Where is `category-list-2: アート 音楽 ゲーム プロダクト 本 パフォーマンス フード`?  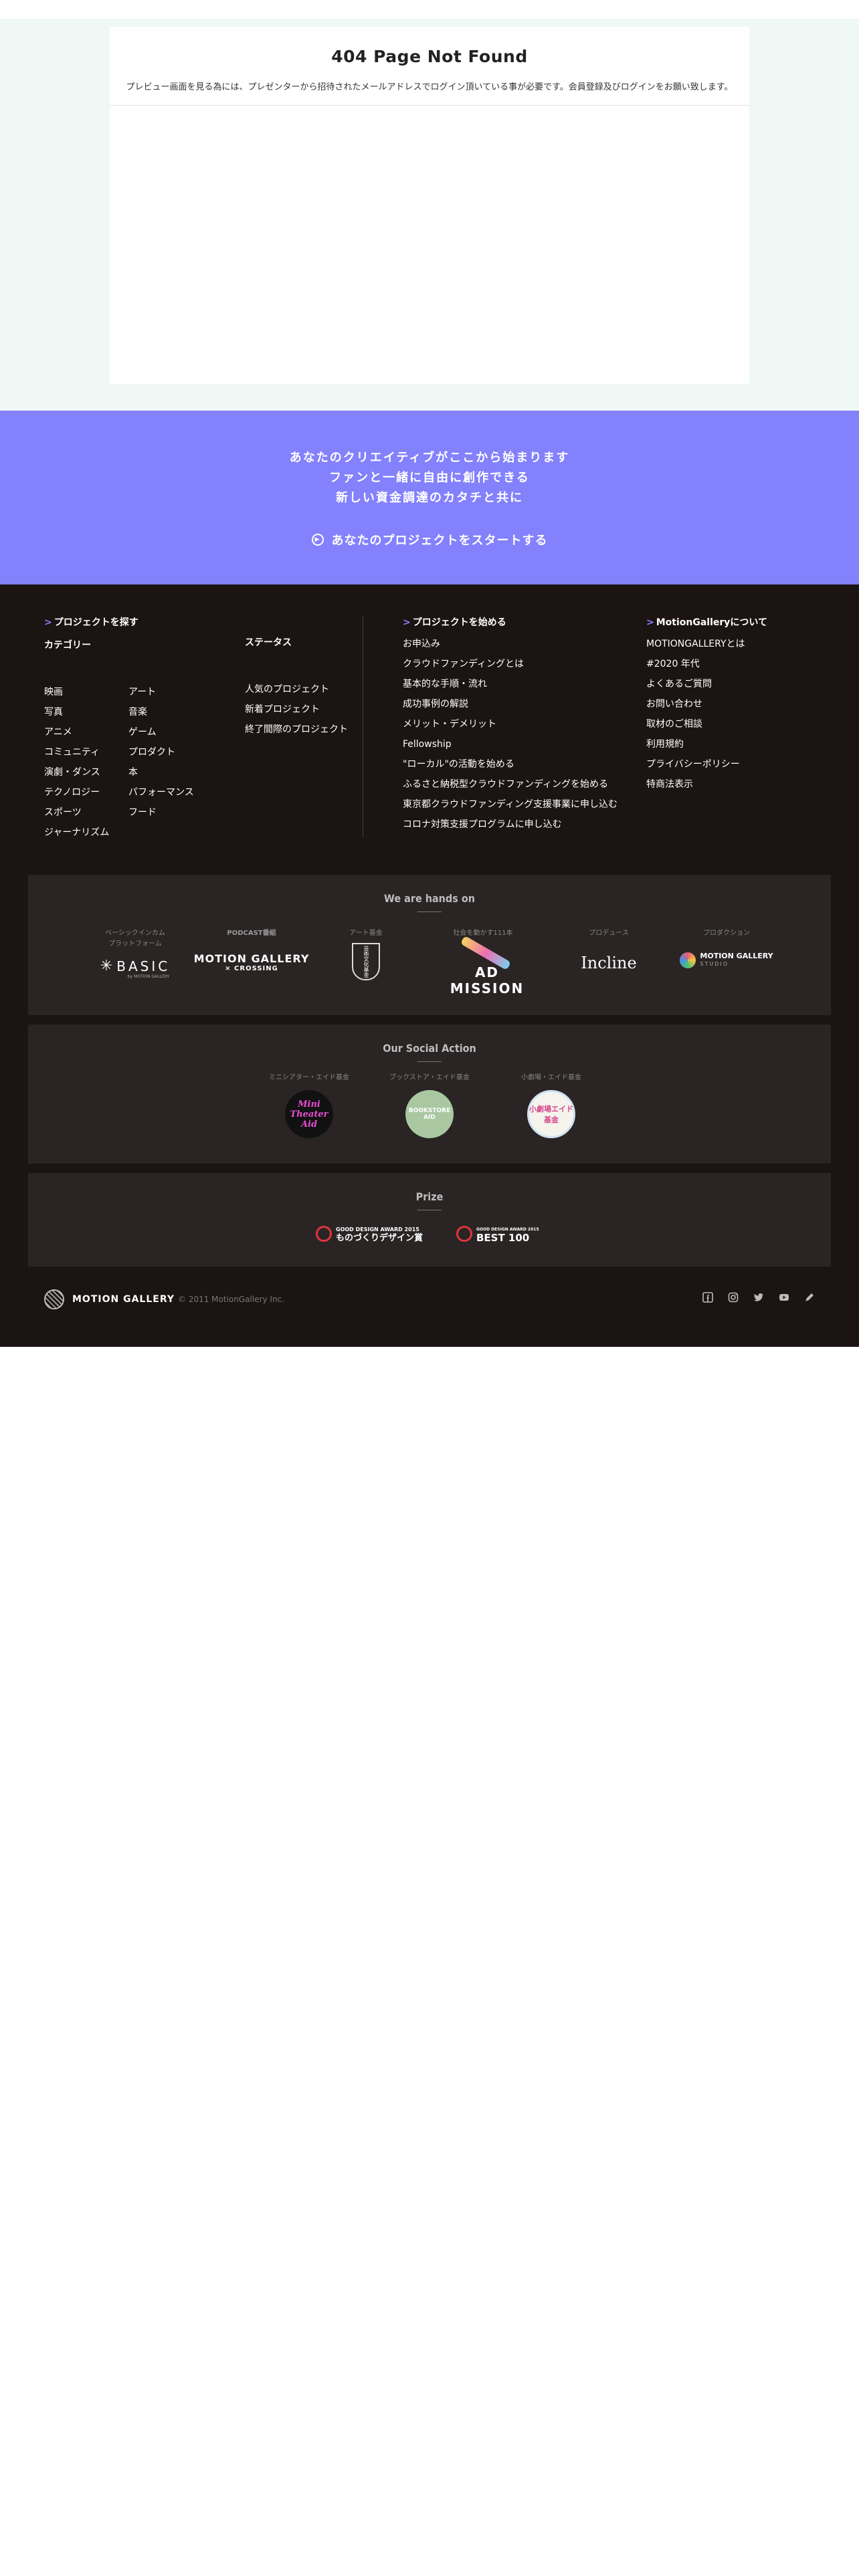 category-list-2: アート 音楽 ゲーム プロダクト 本 パフォーマンス フード is located at coordinates (182, 763).